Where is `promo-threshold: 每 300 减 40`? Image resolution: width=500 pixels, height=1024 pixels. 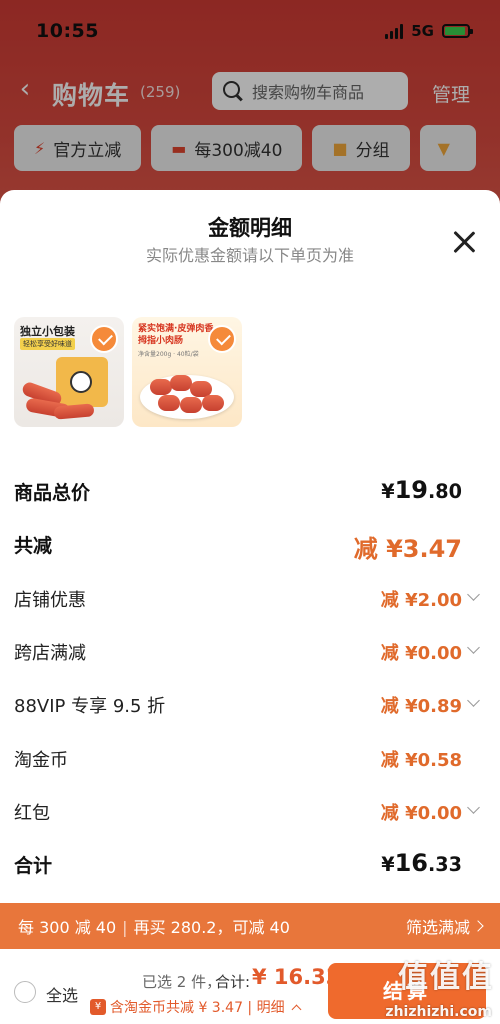 promo-threshold: 每 300 减 40 is located at coordinates (67, 927).